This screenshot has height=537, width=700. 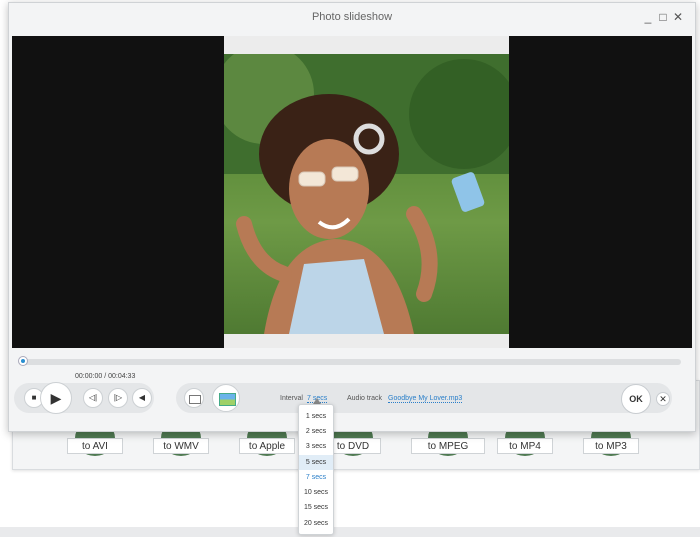 I want to click on interval-option: 10 secs, so click(x=316, y=492).